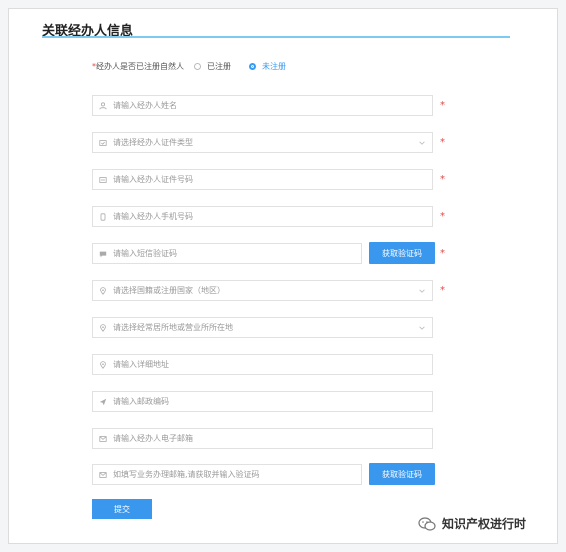 The width and height of the screenshot is (566, 552). Describe the element at coordinates (189, 66) in the screenshot. I see `registration-radio-group: * 经办人是否已注册自然人 已注册 未注册` at that location.